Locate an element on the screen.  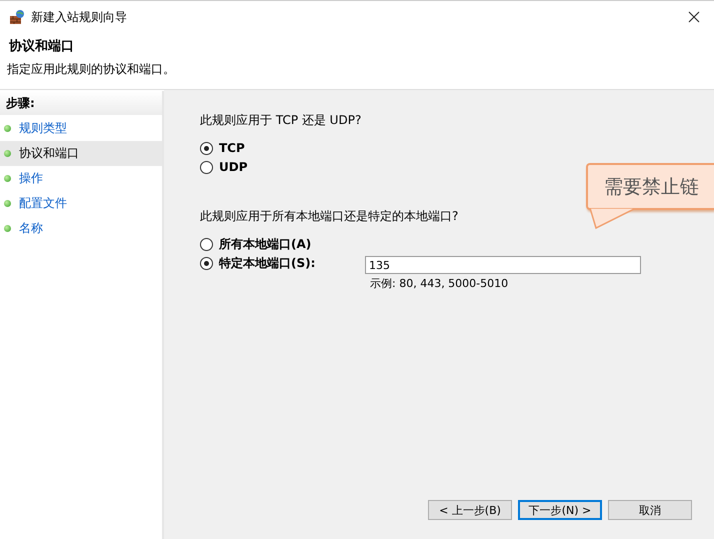
wizard-button: < 上一步(B) is located at coordinates (470, 510).